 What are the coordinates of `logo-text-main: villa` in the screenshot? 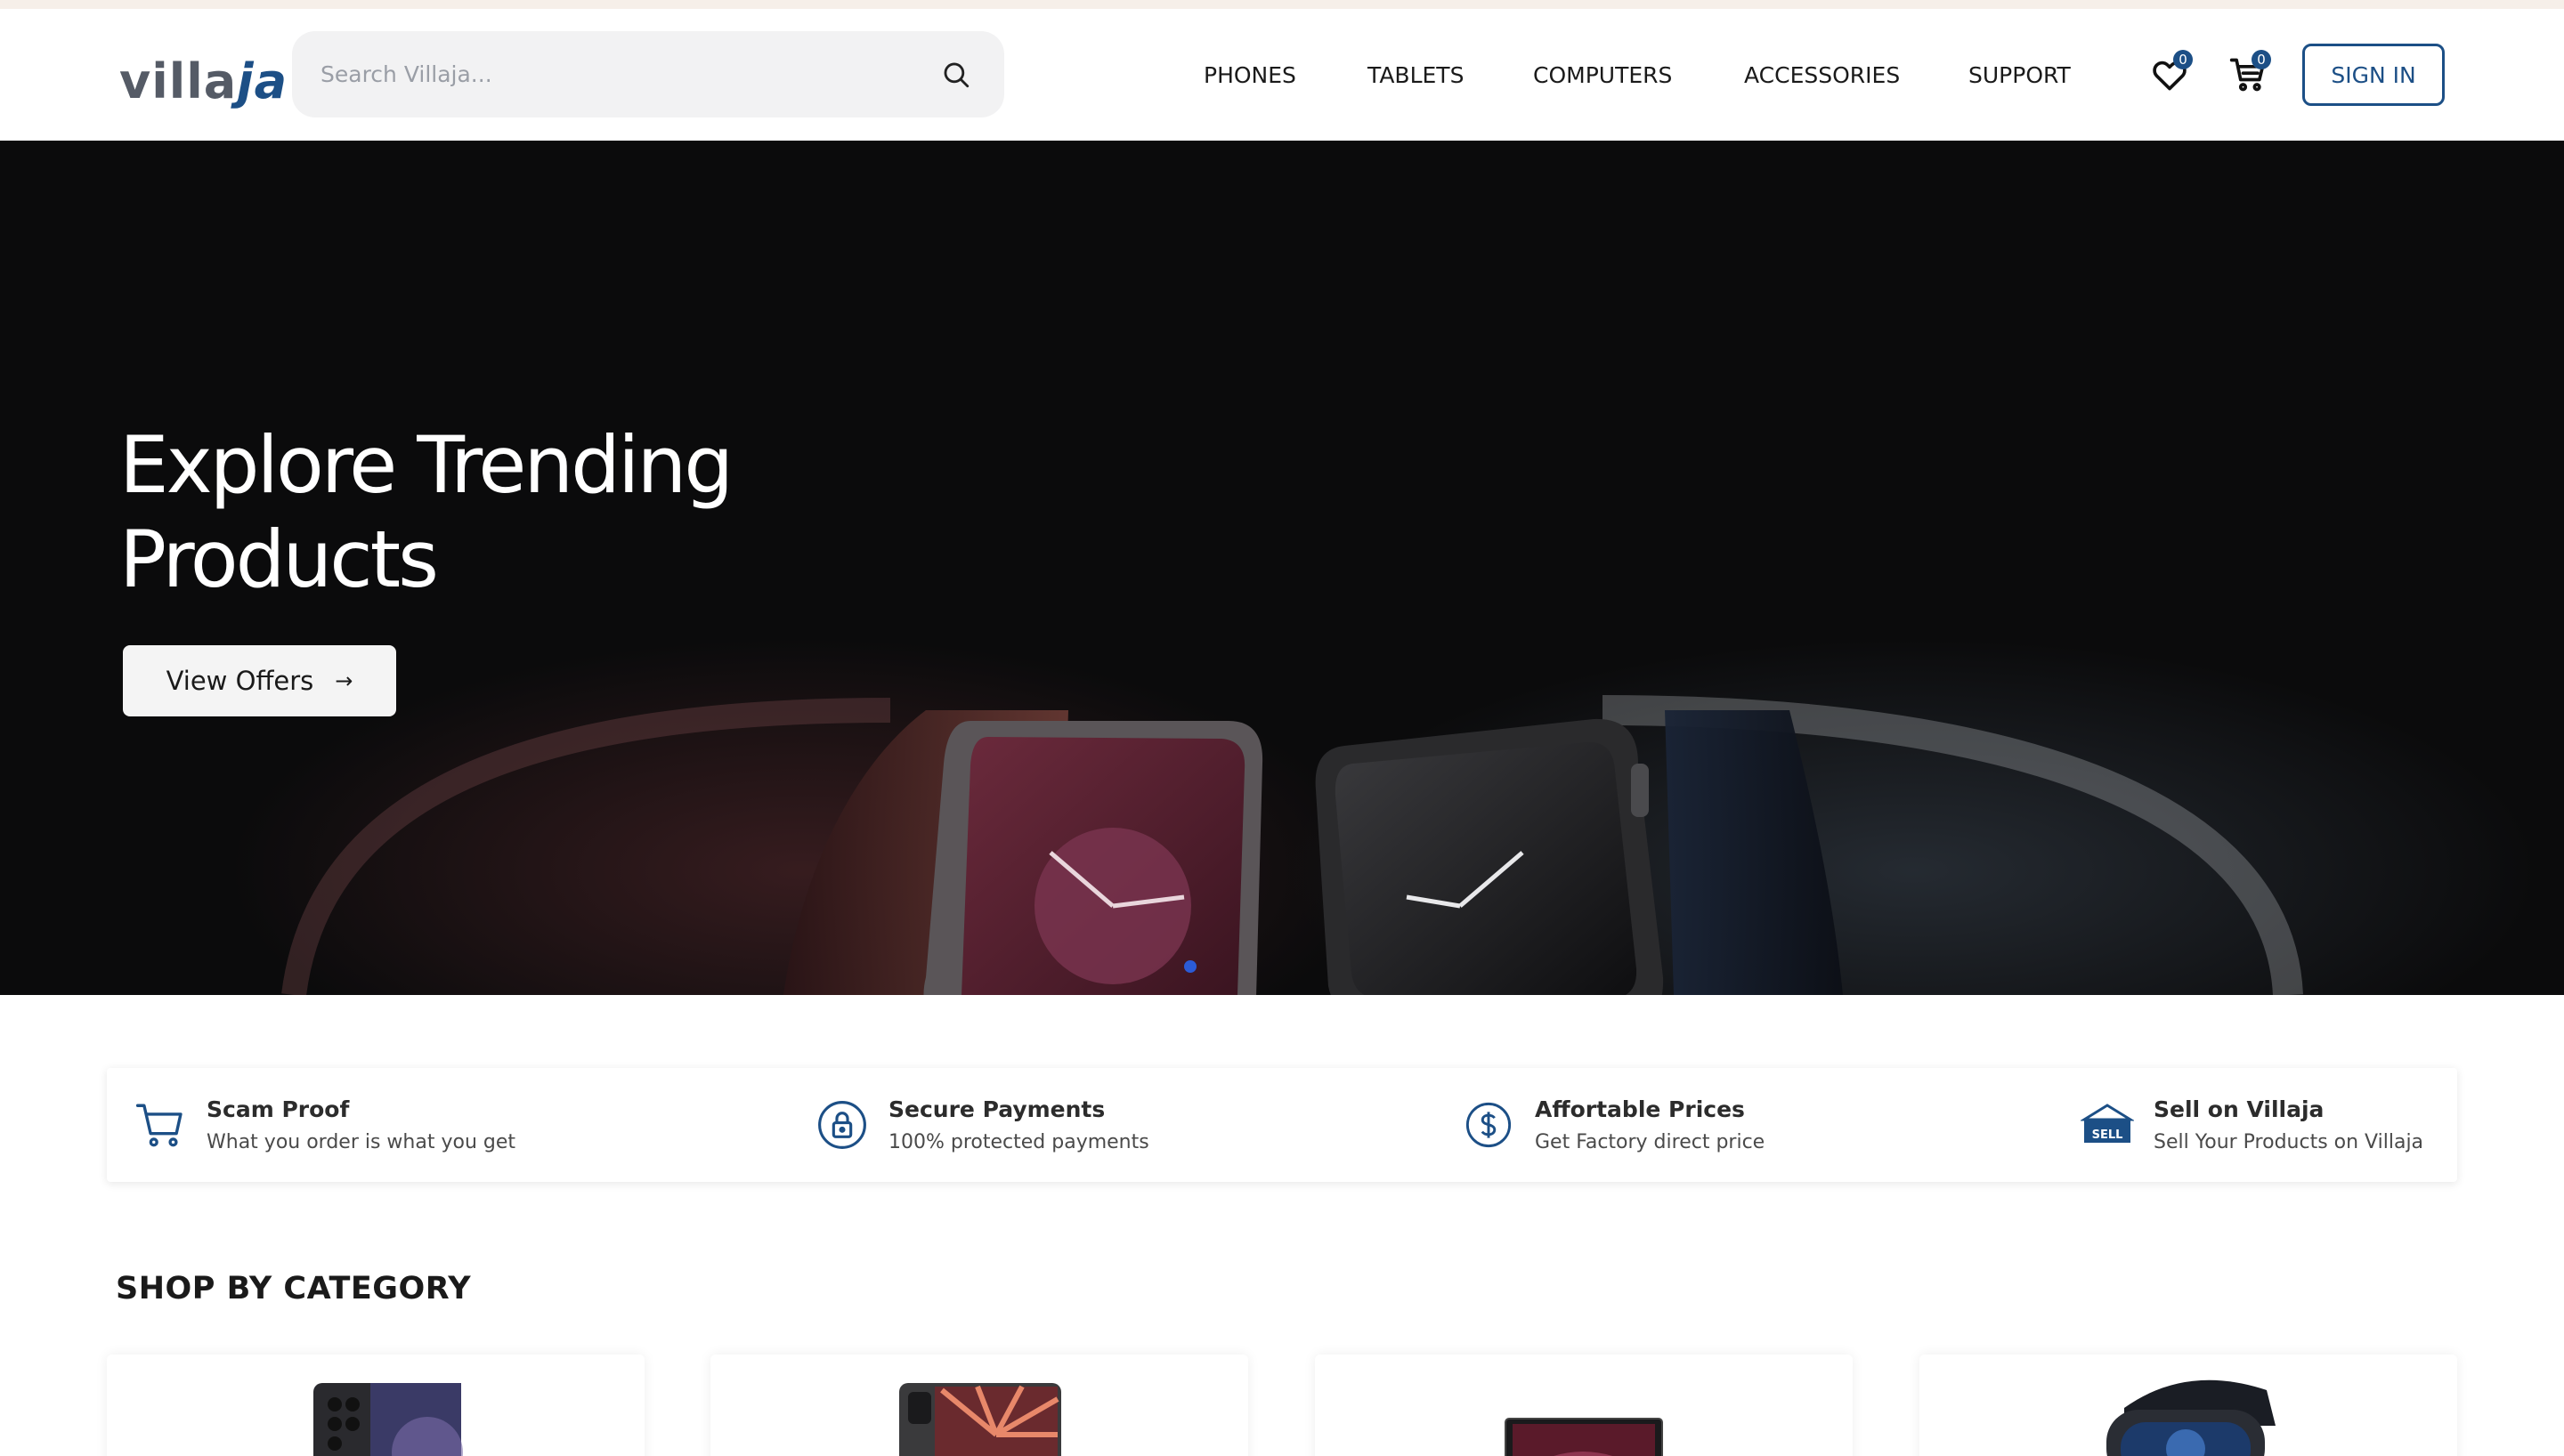 It's located at (178, 81).